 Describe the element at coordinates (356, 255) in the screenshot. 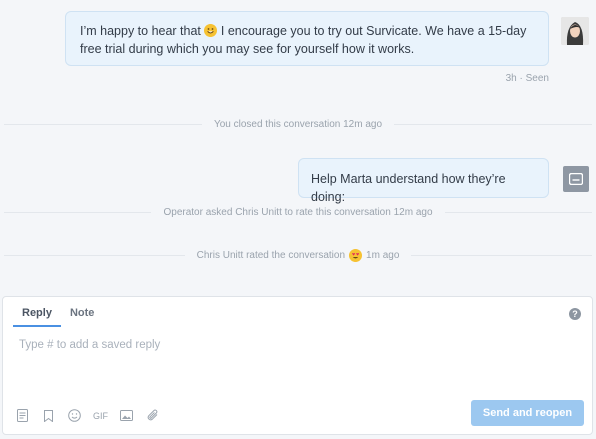

I see `heart-eyes-emoji-icon` at that location.